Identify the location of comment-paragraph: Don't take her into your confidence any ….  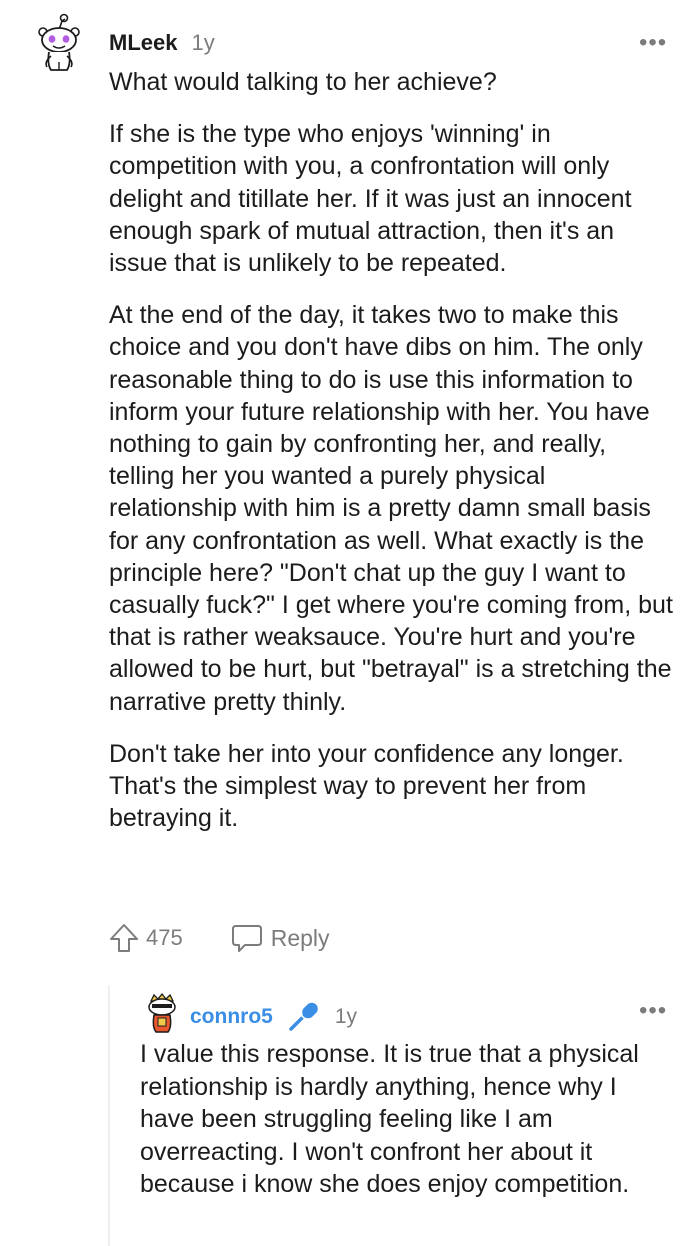
(366, 786).